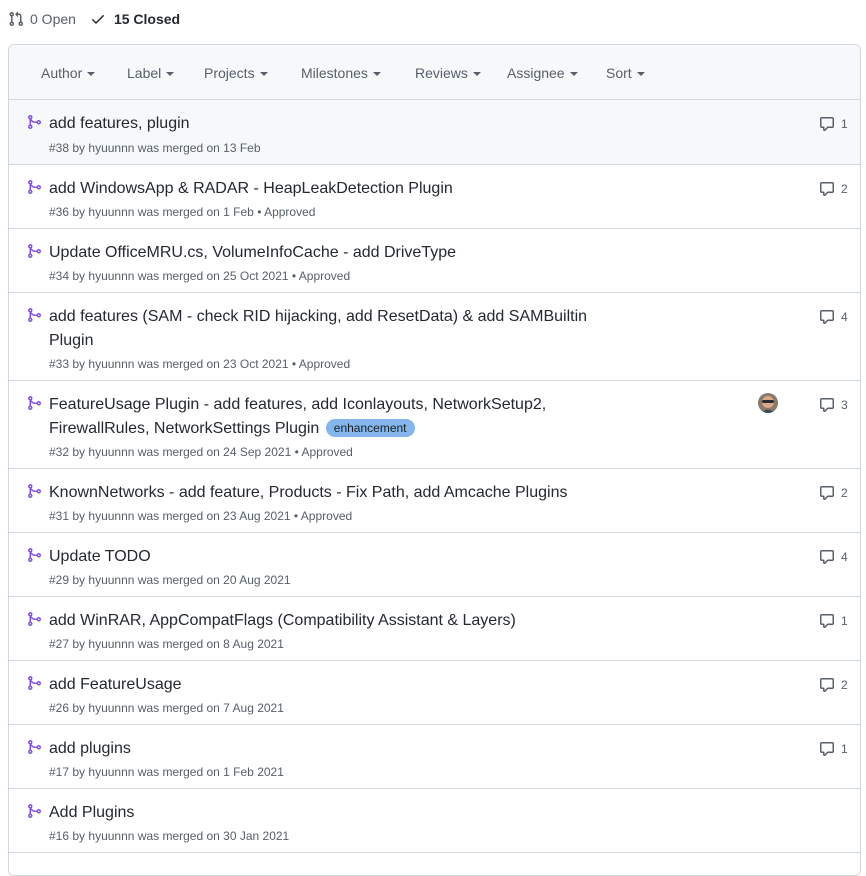 The image size is (866, 876). Describe the element at coordinates (59, 276) in the screenshot. I see `pr-number: #34` at that location.